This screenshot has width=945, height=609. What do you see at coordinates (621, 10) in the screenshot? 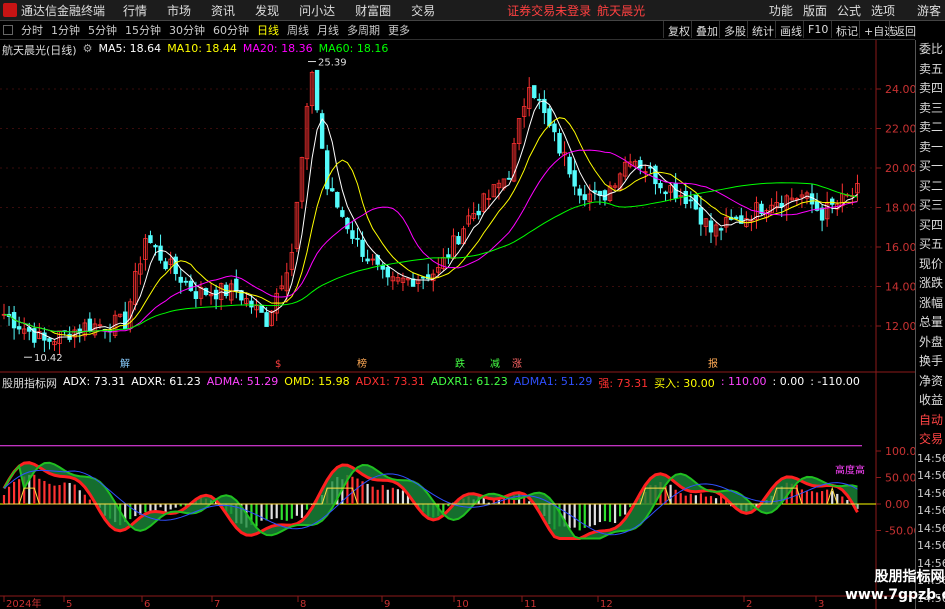
I see `stock-name-header: 航天晨光` at bounding box center [621, 10].